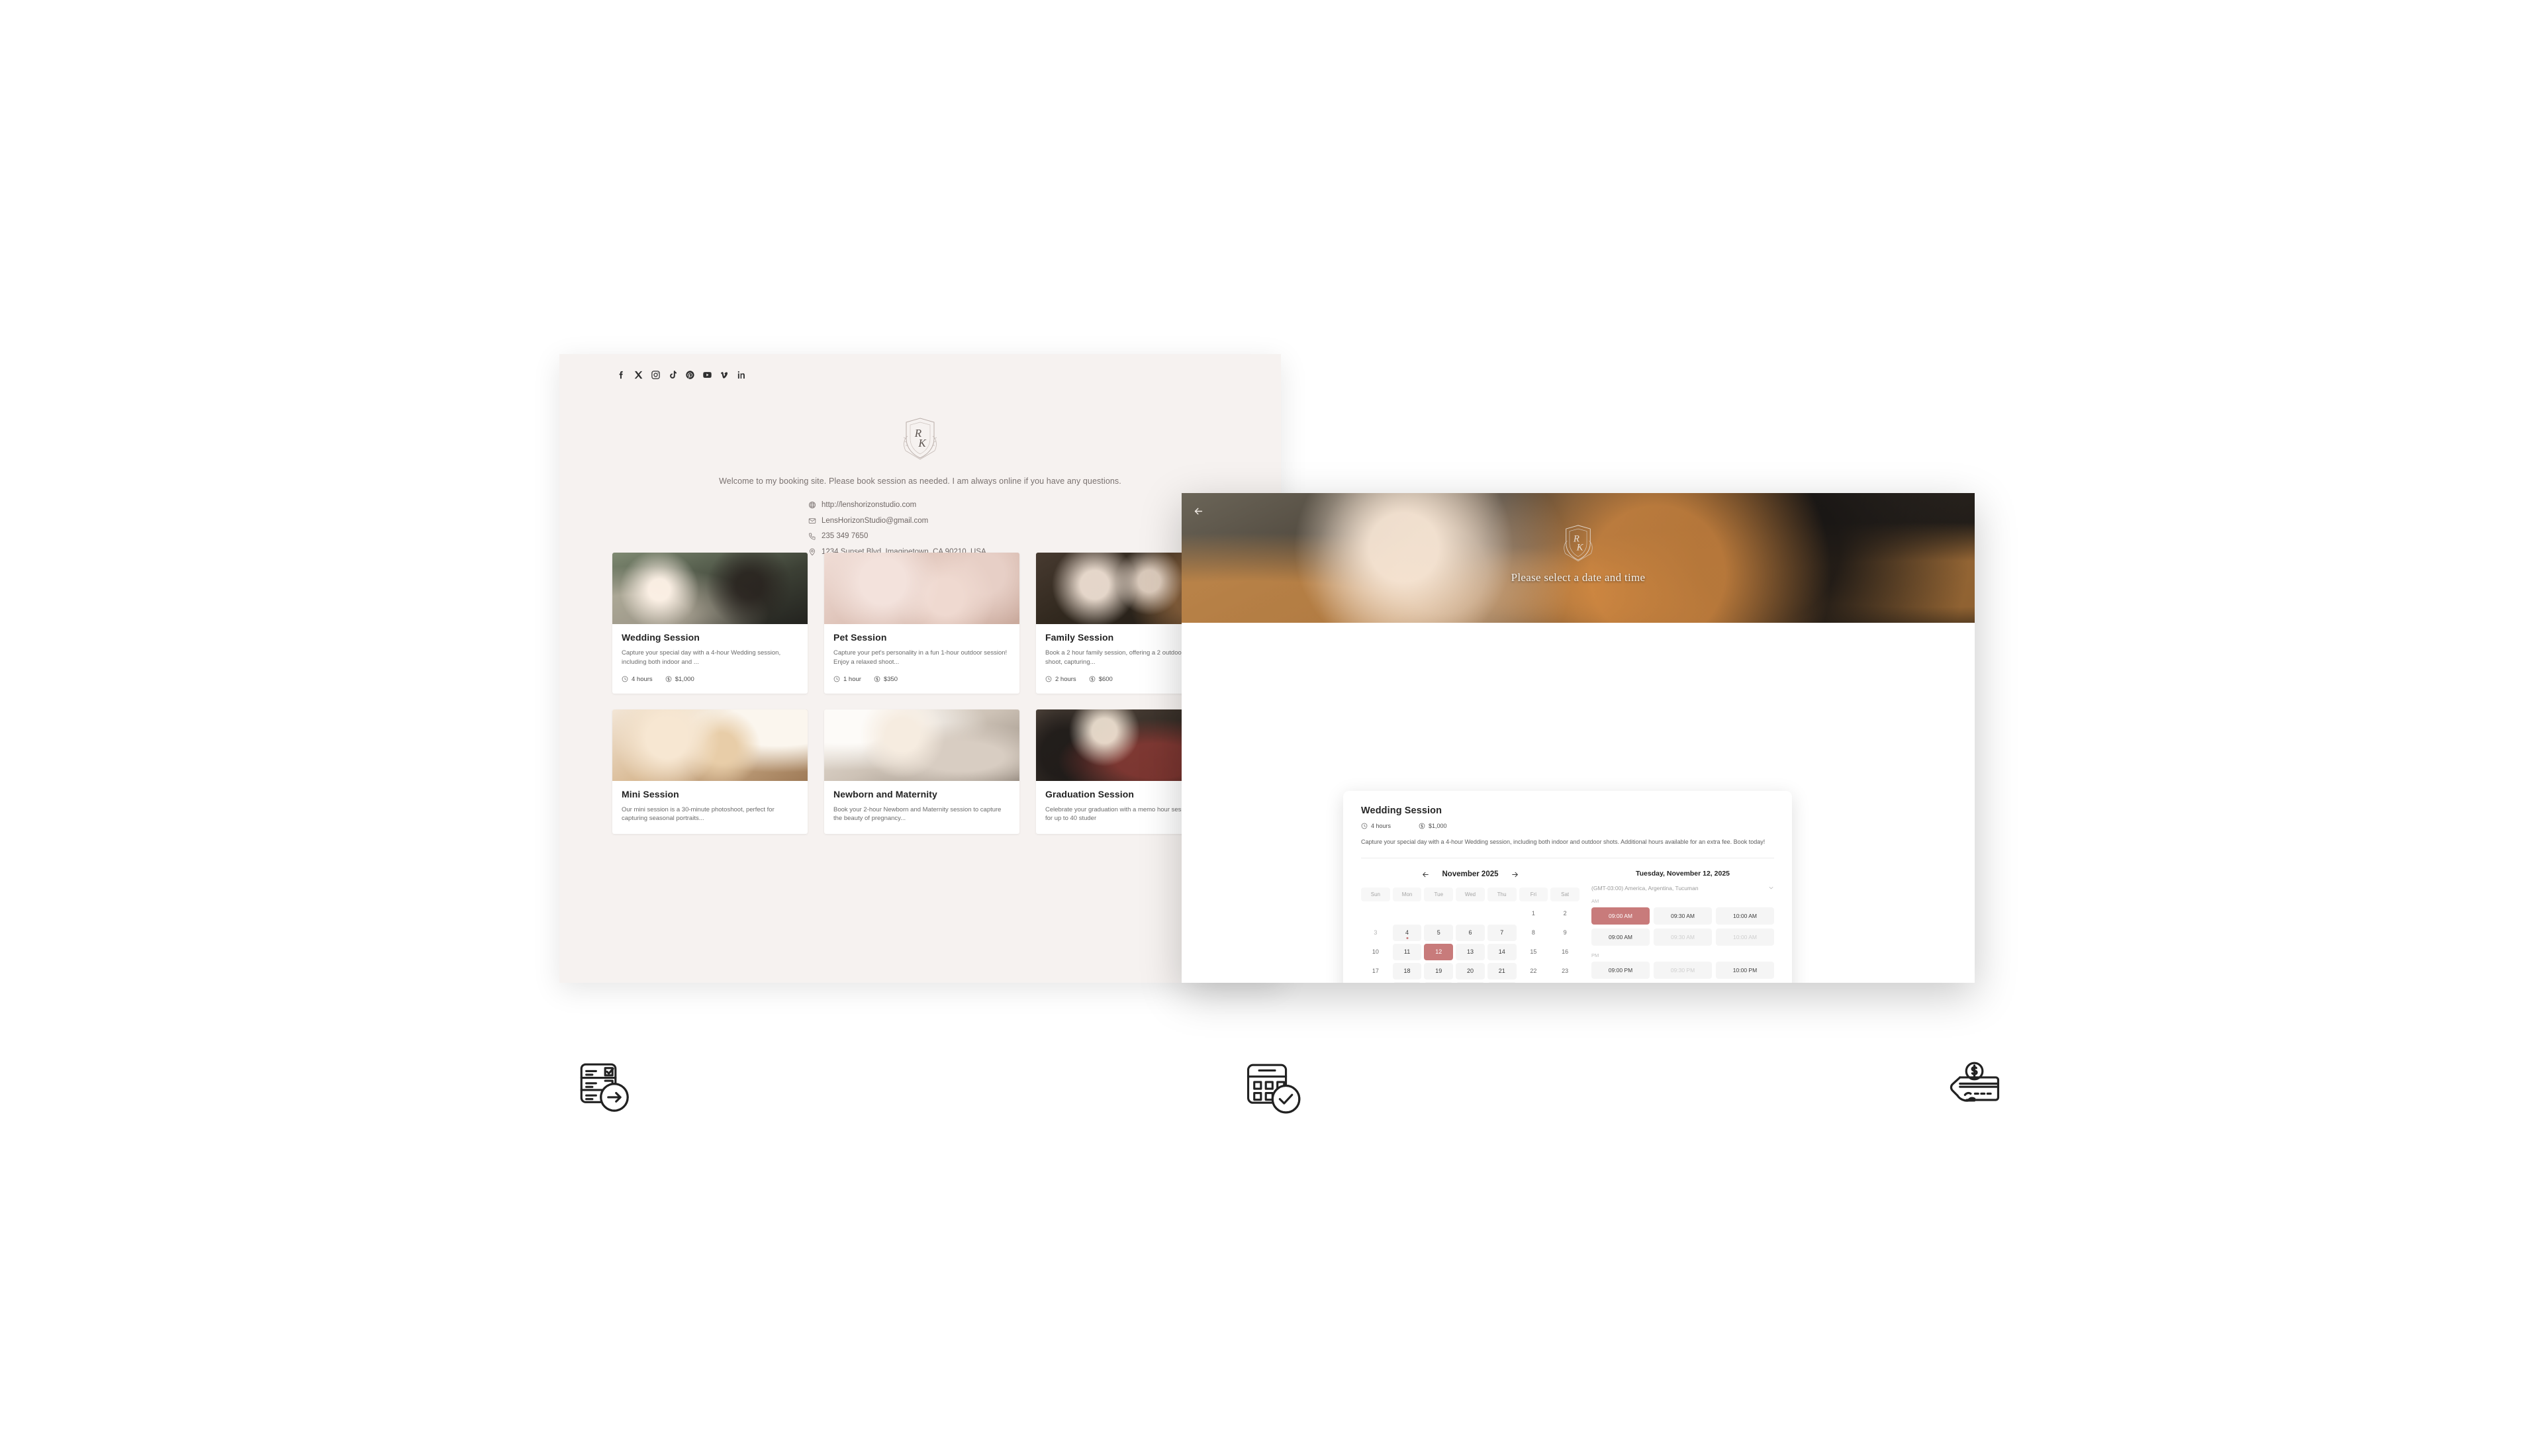 The height and width of the screenshot is (1456, 2542). What do you see at coordinates (1198, 511) in the screenshot?
I see `back-button` at bounding box center [1198, 511].